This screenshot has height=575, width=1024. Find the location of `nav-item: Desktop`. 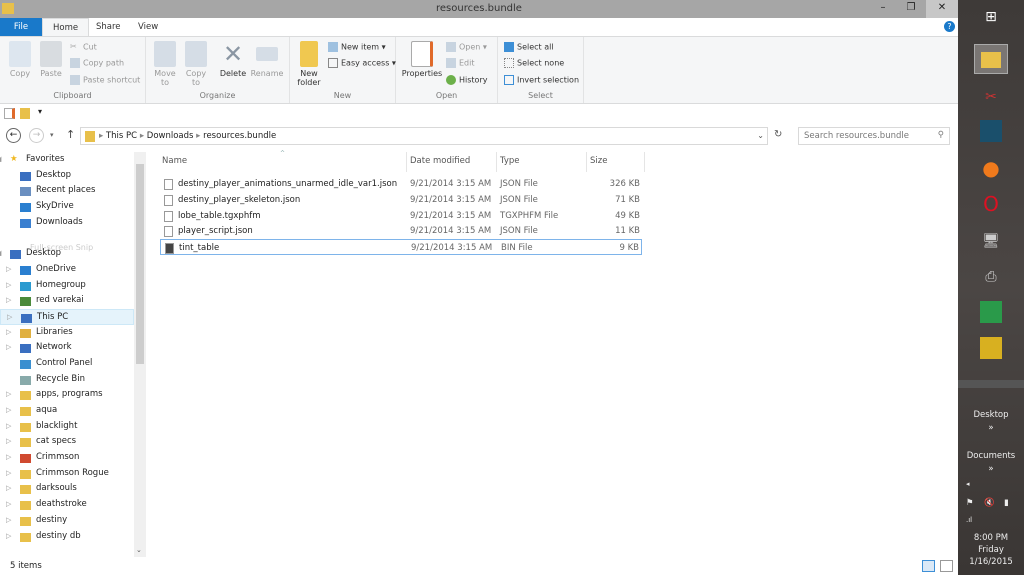

nav-item: Desktop is located at coordinates (67, 176).